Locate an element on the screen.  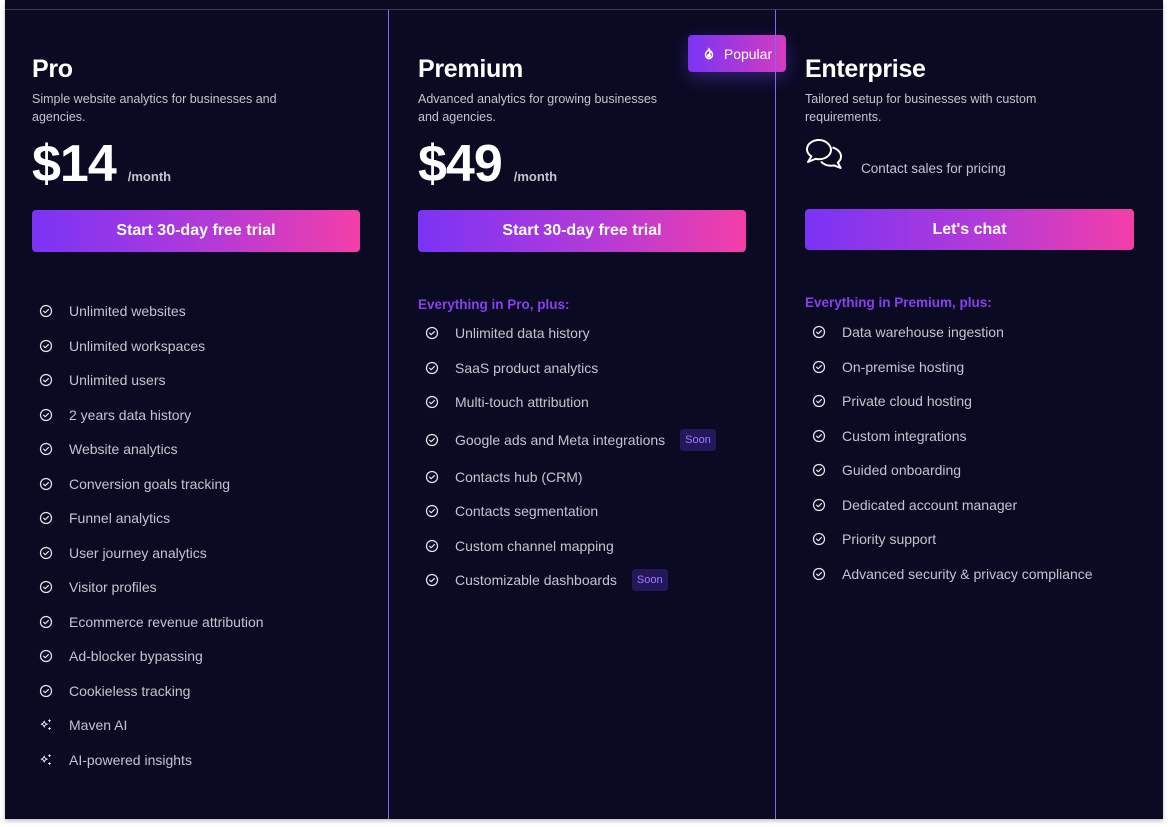
feature-item: Unlimited data history is located at coordinates (567, 333).